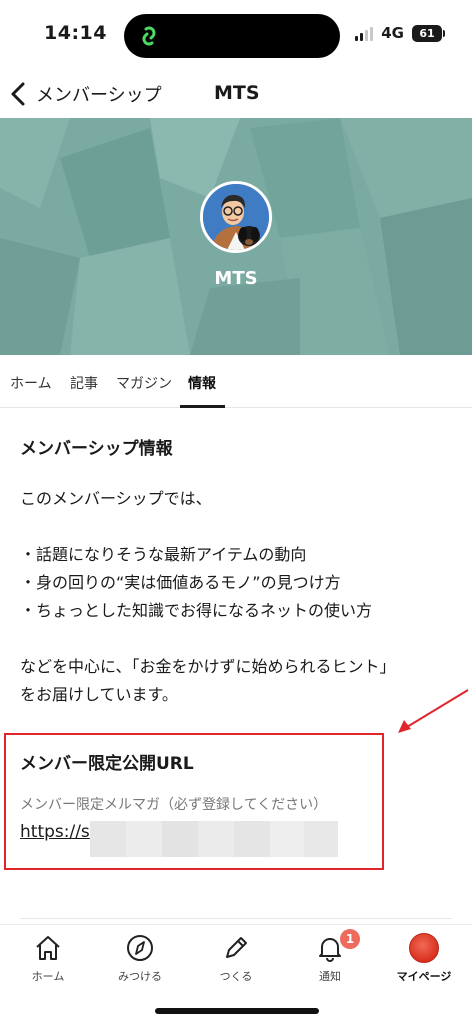 The height and width of the screenshot is (1024, 472). What do you see at coordinates (48, 948) in the screenshot?
I see `home-icon` at bounding box center [48, 948].